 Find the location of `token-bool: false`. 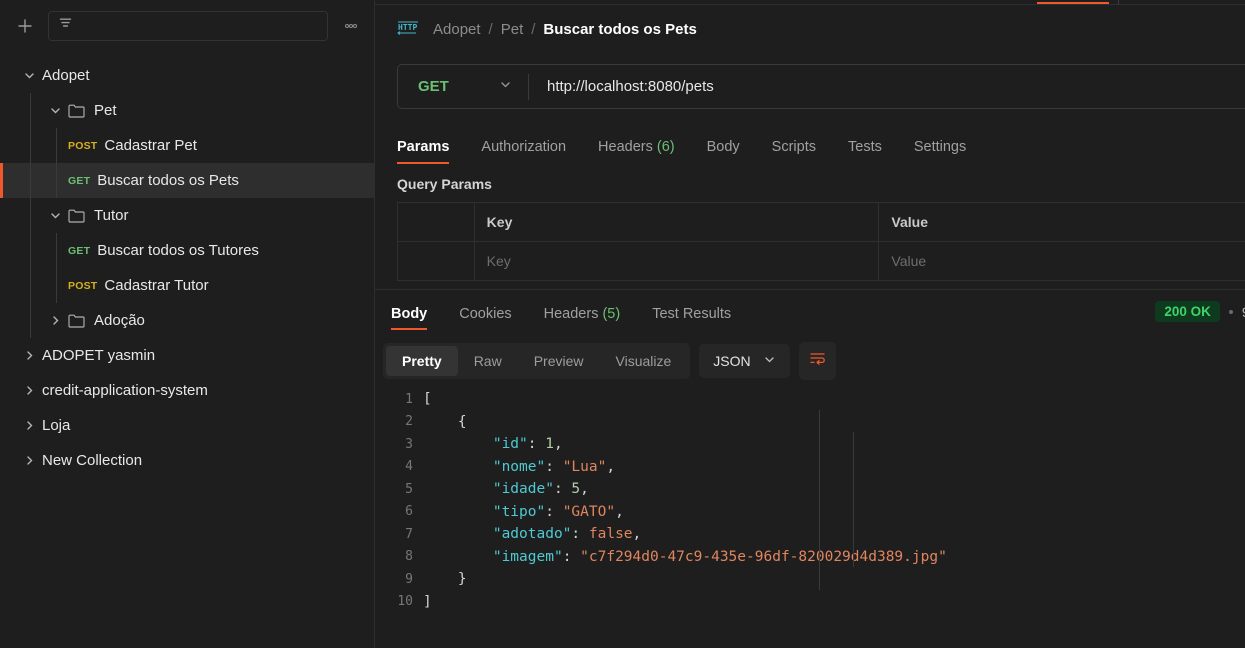

token-bool: false is located at coordinates (610, 534).